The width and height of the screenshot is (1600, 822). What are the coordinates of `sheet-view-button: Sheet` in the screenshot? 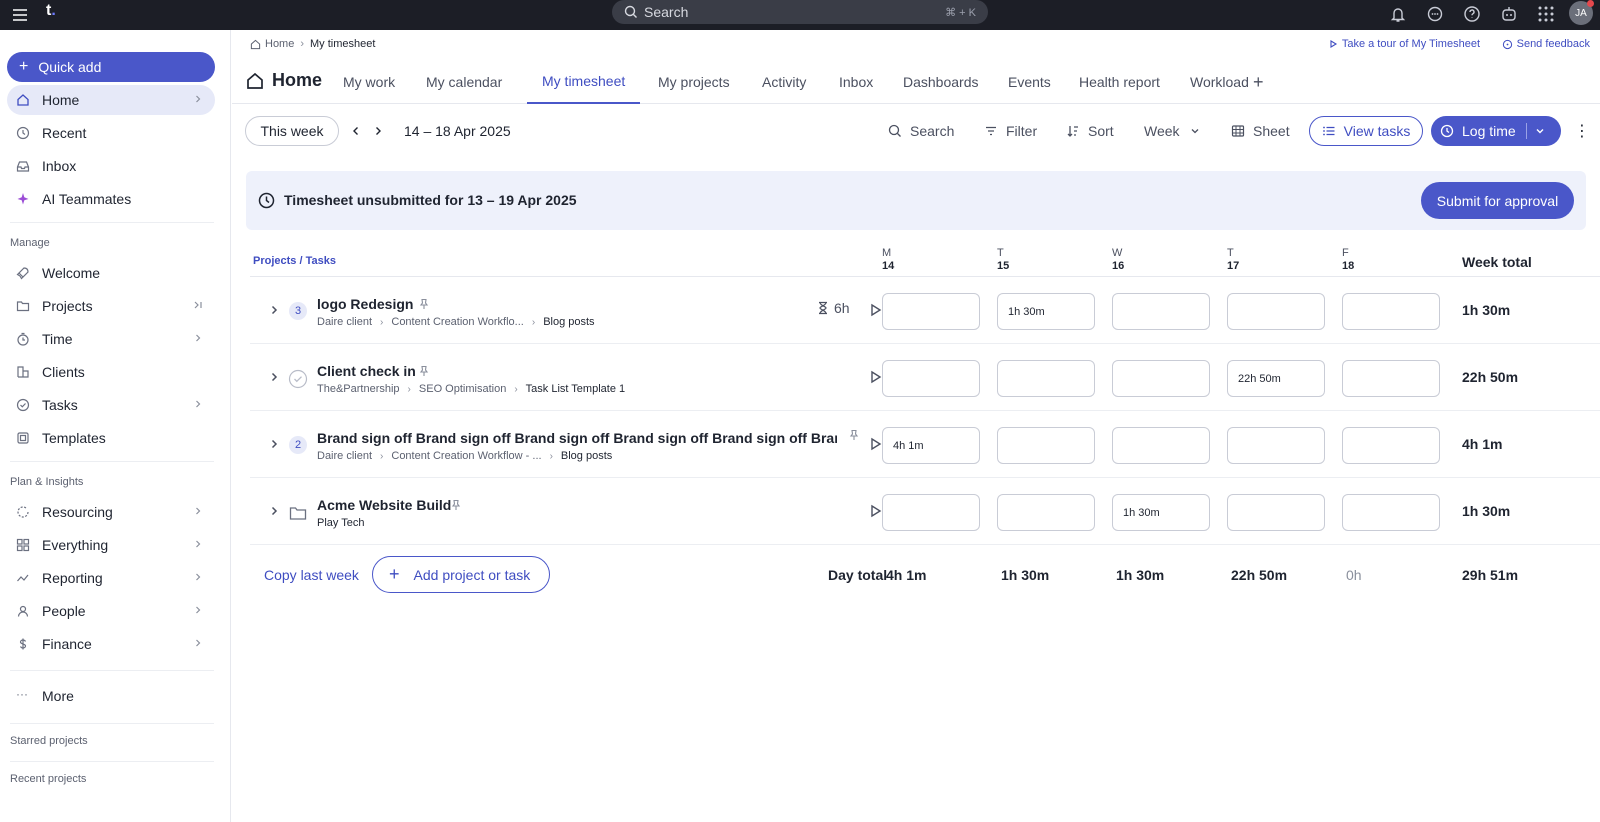 It's located at (1260, 131).